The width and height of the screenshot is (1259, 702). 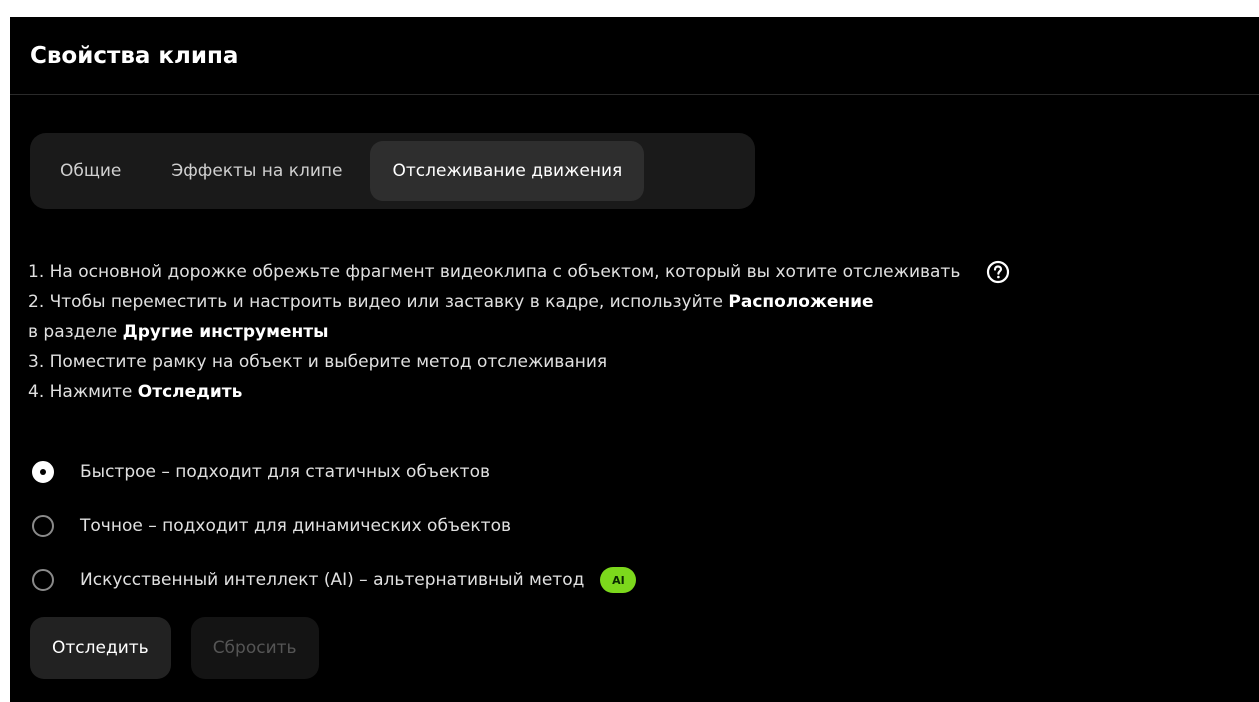 I want to click on action-buttons: Отследить Сбросить, so click(x=174, y=648).